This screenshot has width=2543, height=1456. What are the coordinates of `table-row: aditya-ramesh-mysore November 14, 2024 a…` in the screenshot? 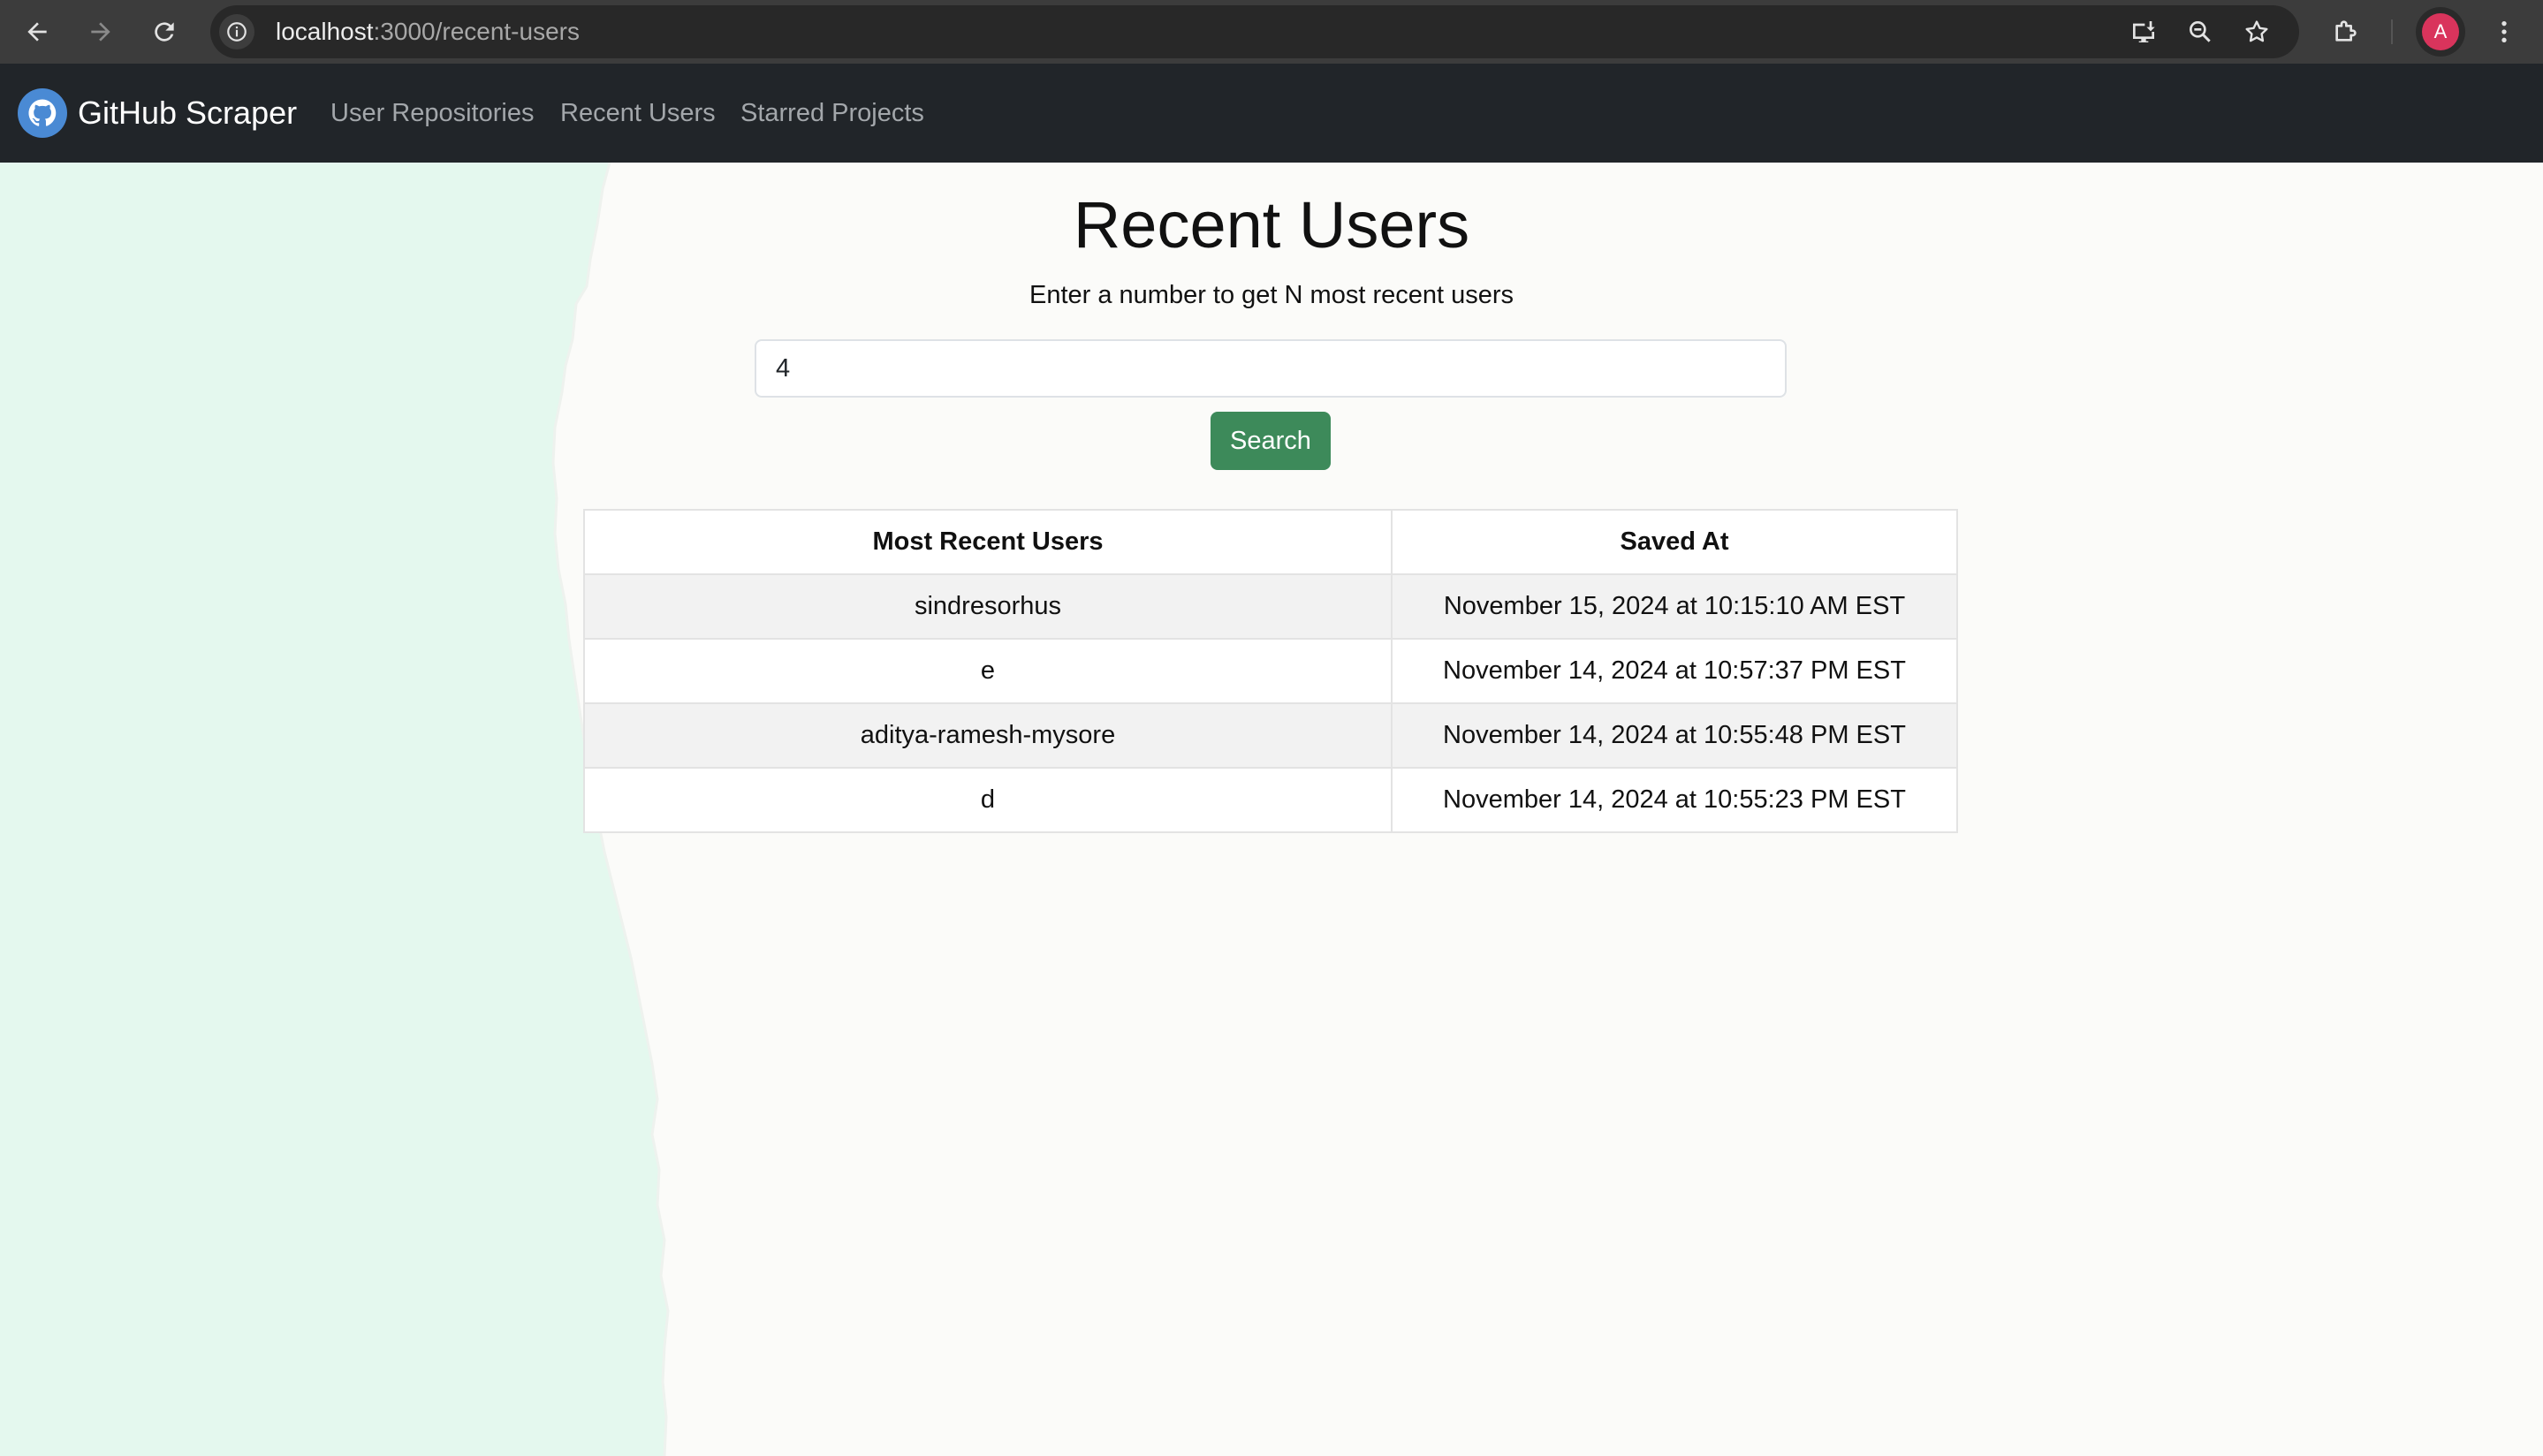 It's located at (1270, 735).